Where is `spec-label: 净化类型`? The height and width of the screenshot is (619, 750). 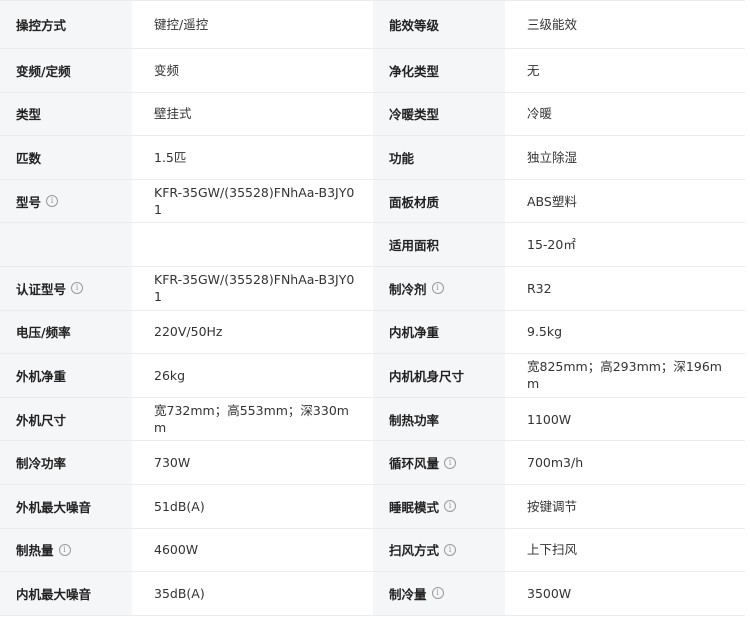 spec-label: 净化类型 is located at coordinates (439, 70).